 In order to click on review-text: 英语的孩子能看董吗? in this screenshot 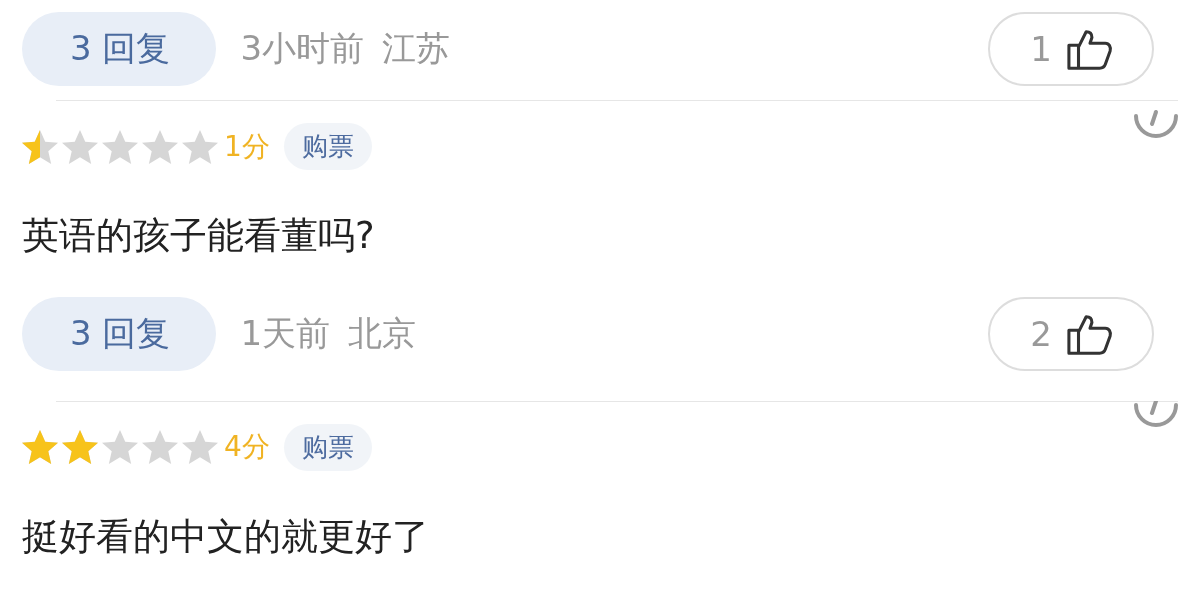, I will do `click(199, 236)`.